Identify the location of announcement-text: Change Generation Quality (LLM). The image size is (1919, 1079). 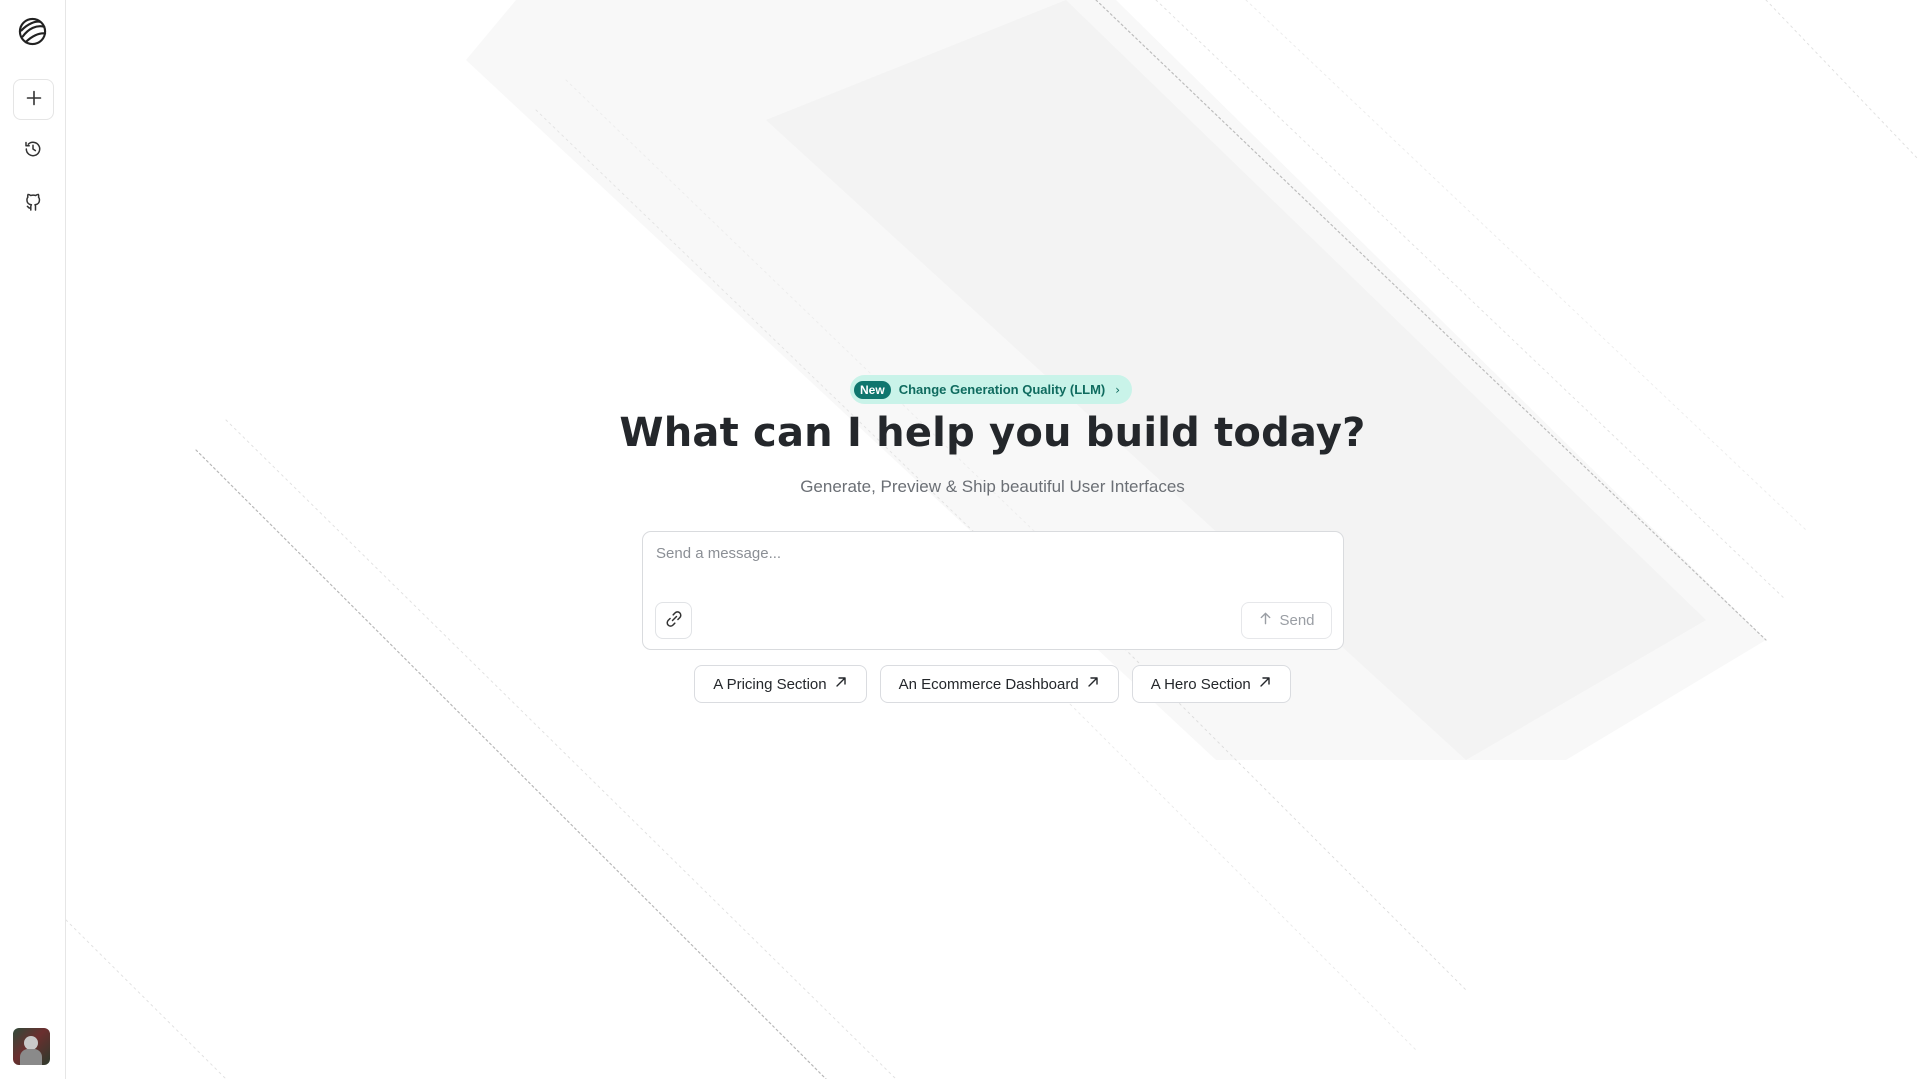
(1002, 389).